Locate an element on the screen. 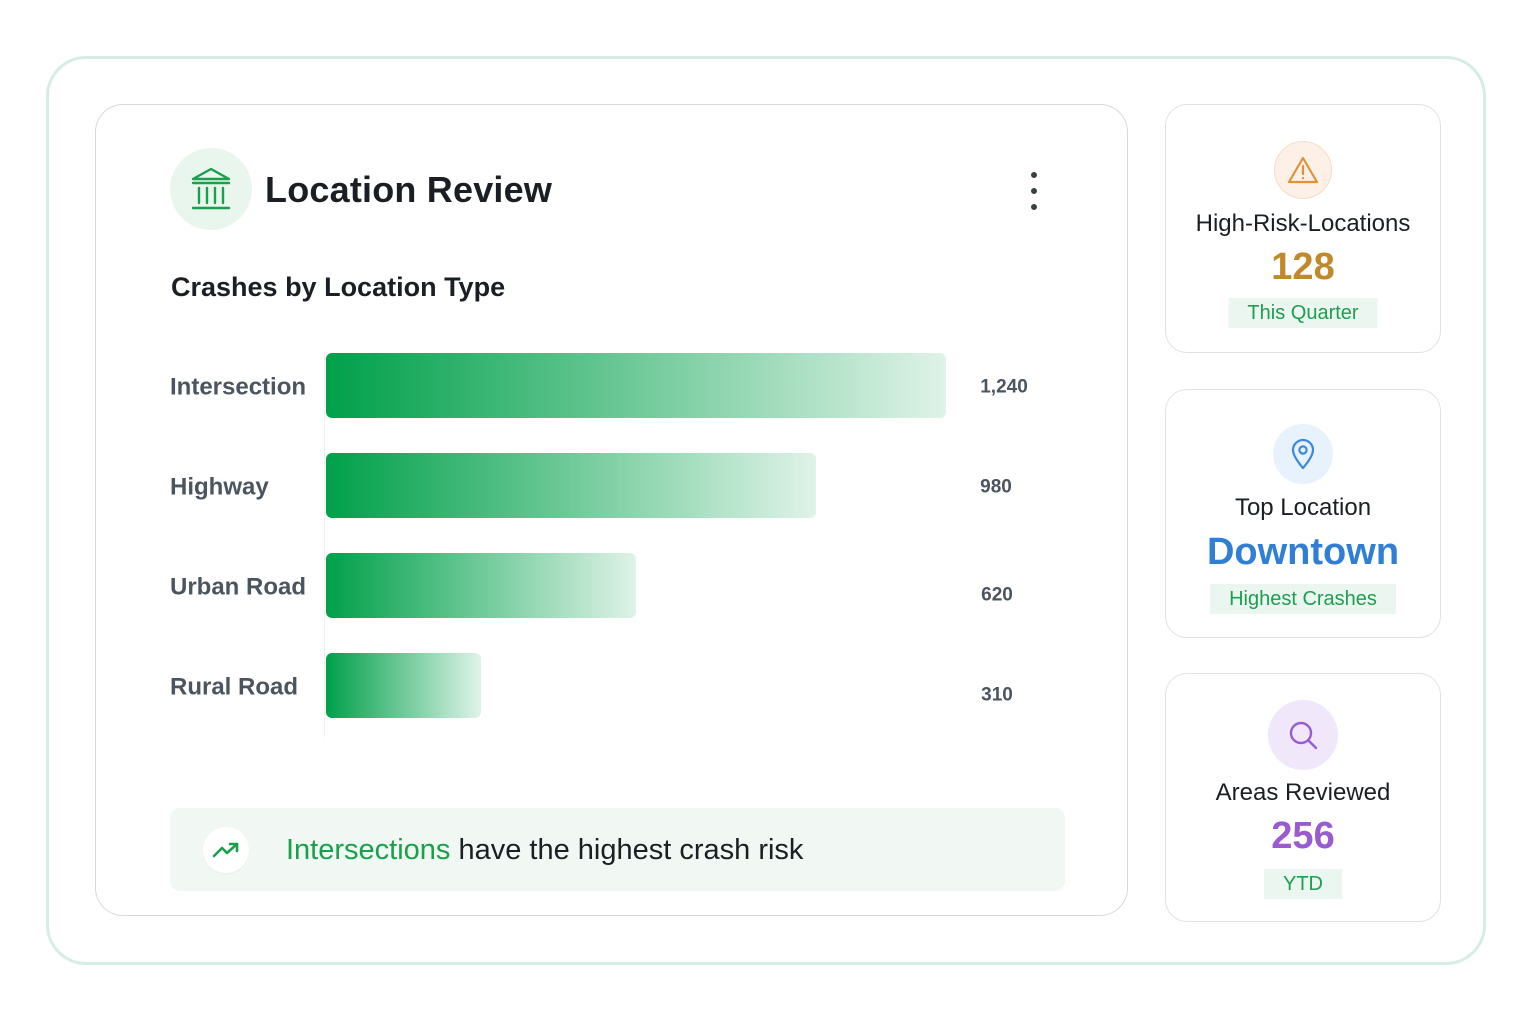 This screenshot has width=1536, height=1024. insight-message: have the highest crash risk is located at coordinates (627, 850).